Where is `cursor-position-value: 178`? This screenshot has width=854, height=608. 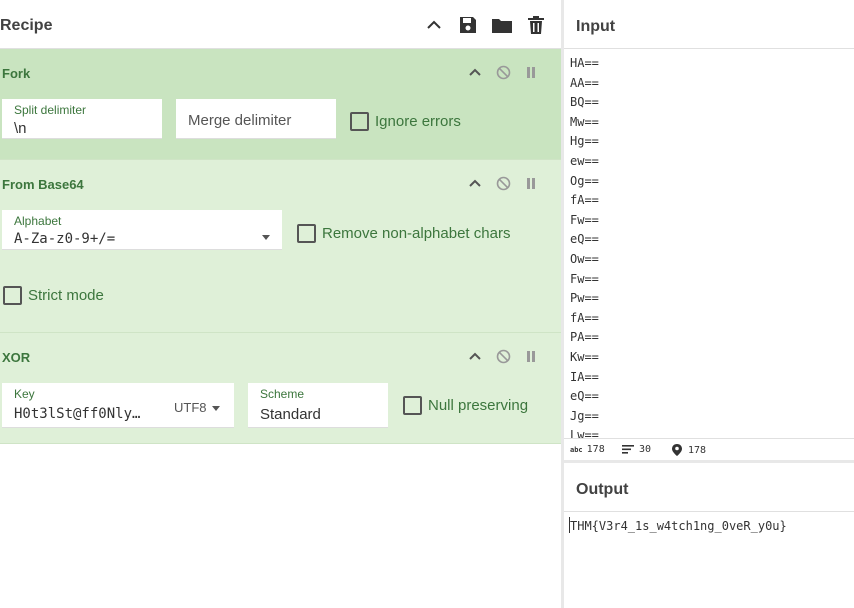
cursor-position-value: 178 is located at coordinates (697, 450).